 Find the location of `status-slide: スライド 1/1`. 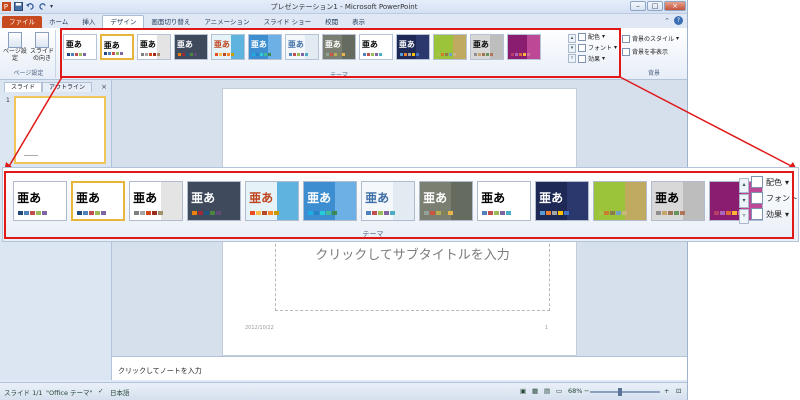

status-slide: スライド 1/1 is located at coordinates (23, 393).